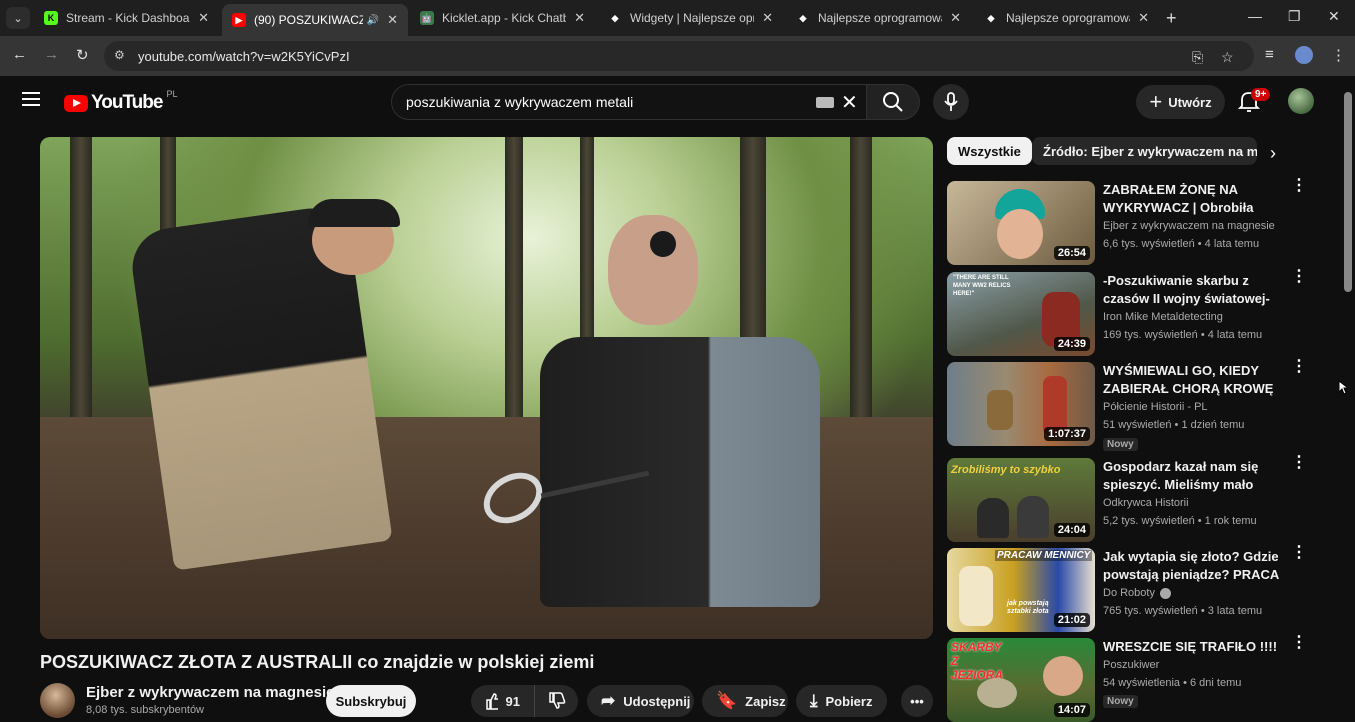 The width and height of the screenshot is (1355, 722). I want to click on site-info-icon: ⚙, so click(119, 55).